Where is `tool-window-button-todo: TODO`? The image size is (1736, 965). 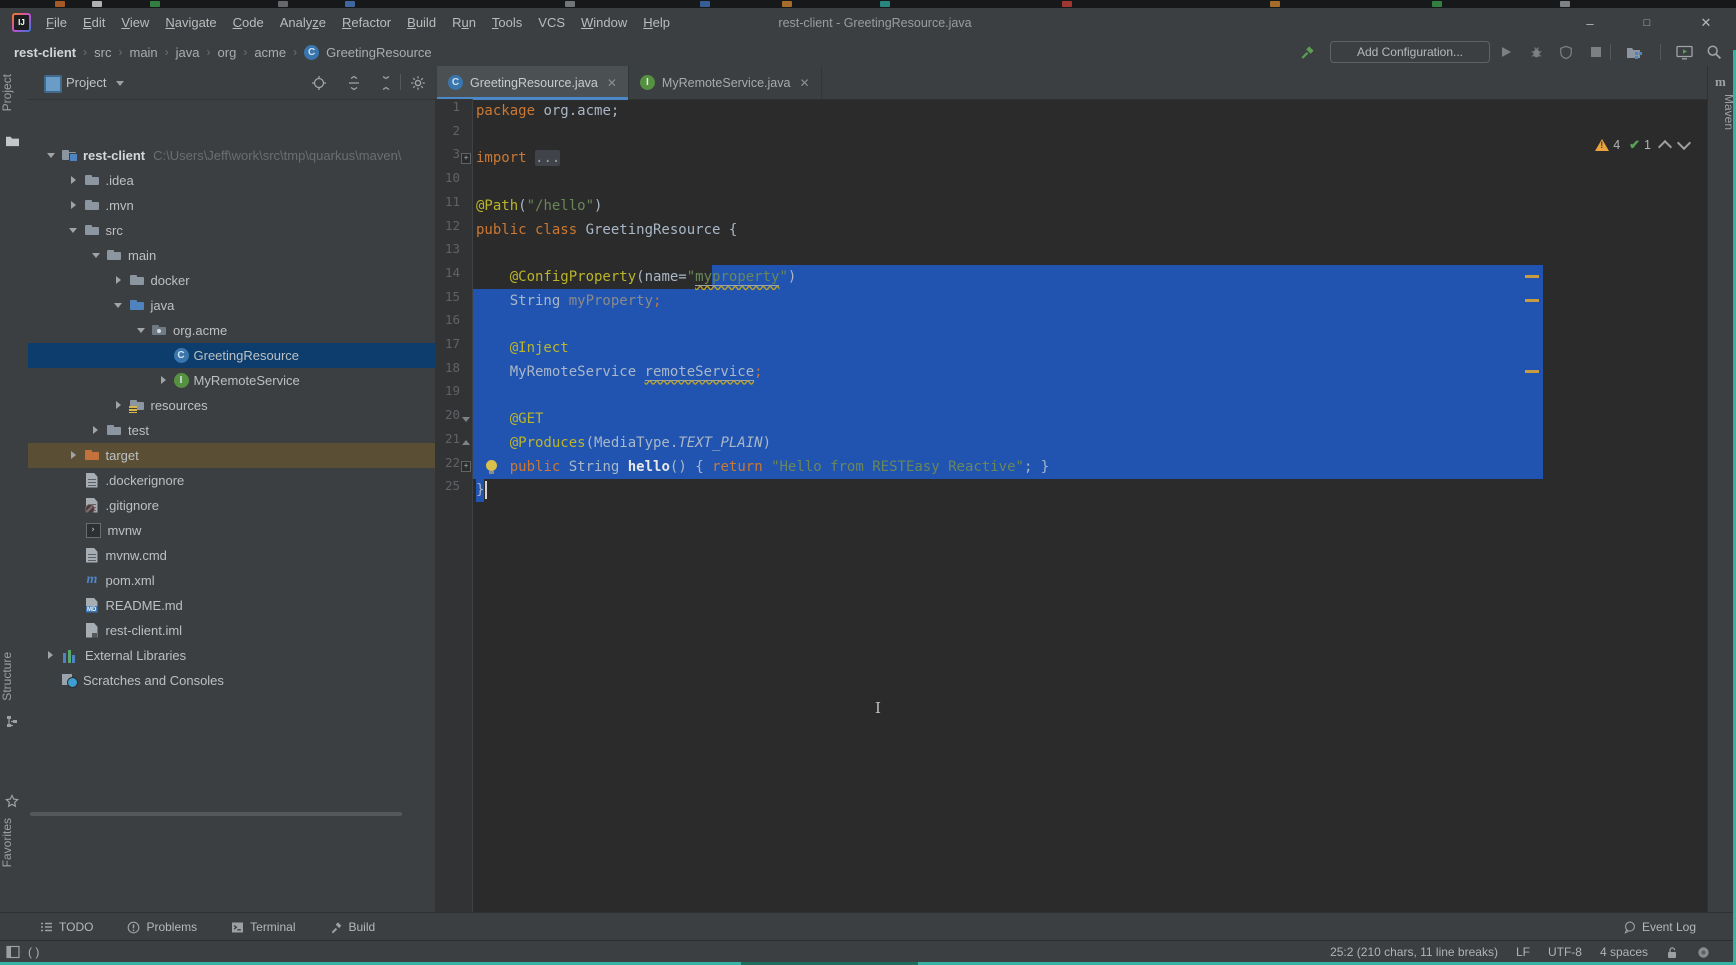
tool-window-button-todo: TODO is located at coordinates (66, 927).